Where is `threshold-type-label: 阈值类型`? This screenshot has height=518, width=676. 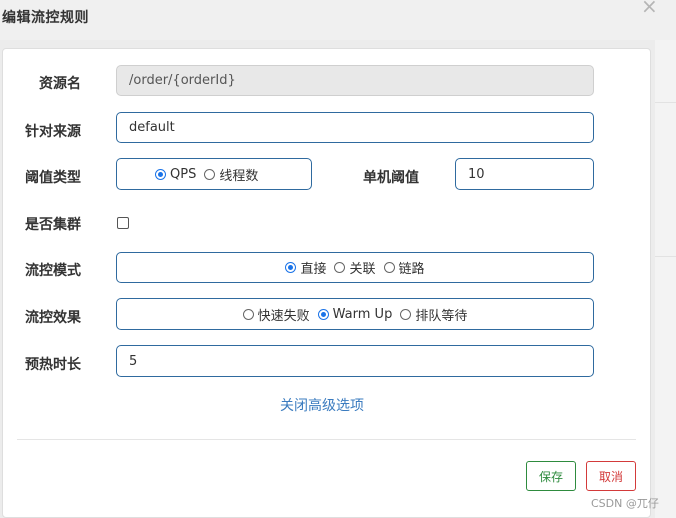
threshold-type-label: 阈值类型 is located at coordinates (53, 178).